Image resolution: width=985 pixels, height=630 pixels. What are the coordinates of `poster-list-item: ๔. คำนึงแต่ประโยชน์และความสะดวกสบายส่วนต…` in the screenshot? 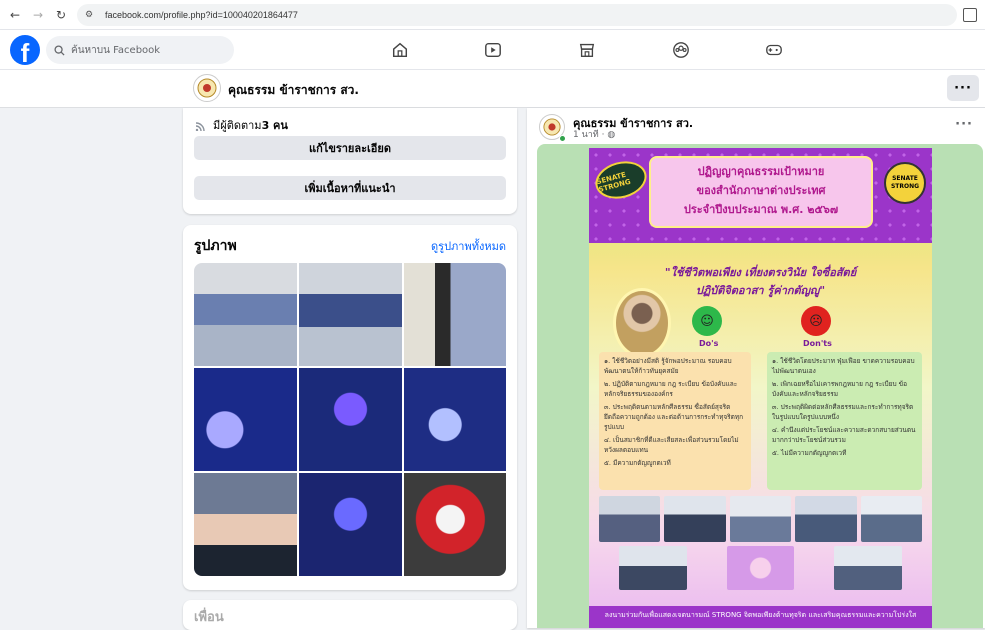 It's located at (844, 435).